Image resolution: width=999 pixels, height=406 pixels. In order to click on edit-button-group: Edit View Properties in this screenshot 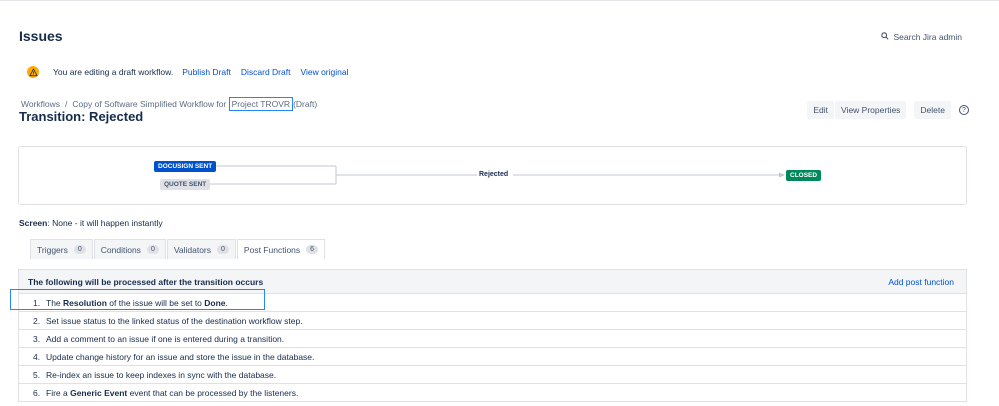, I will do `click(857, 110)`.